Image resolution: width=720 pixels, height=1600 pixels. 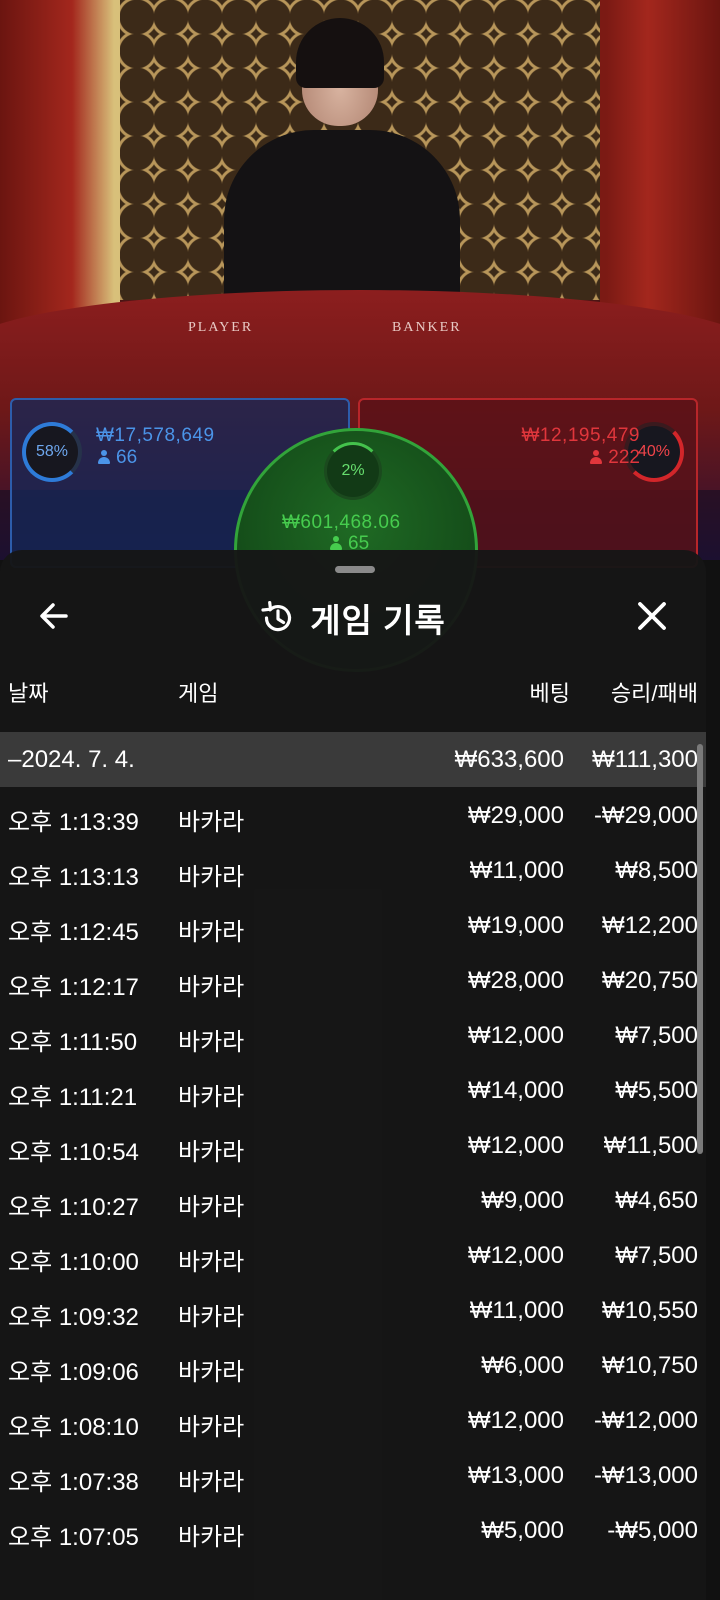 I want to click on sheet-title: 게임 기록, so click(x=378, y=620).